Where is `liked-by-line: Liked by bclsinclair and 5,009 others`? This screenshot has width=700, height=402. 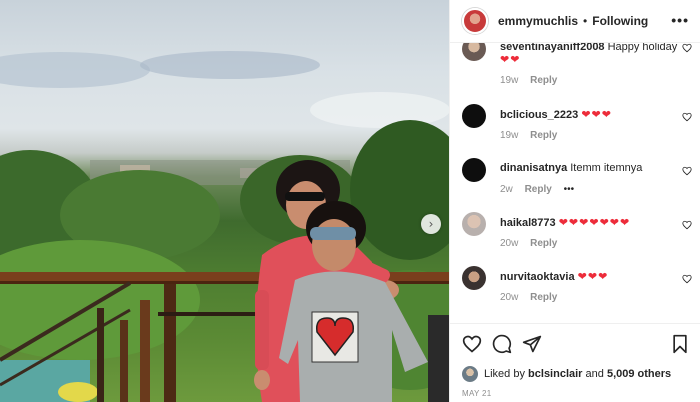 liked-by-line: Liked by bclsinclair and 5,009 others is located at coordinates (566, 374).